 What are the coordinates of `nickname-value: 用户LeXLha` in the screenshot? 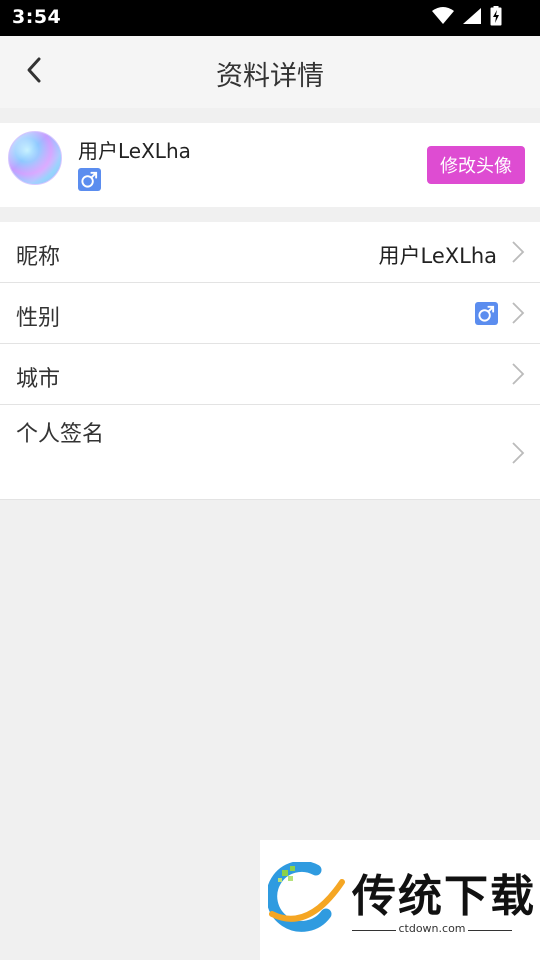 It's located at (437, 256).